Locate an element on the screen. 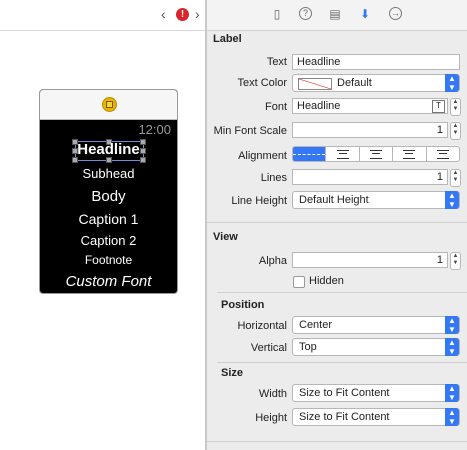  size-section-title: Size is located at coordinates (232, 373).